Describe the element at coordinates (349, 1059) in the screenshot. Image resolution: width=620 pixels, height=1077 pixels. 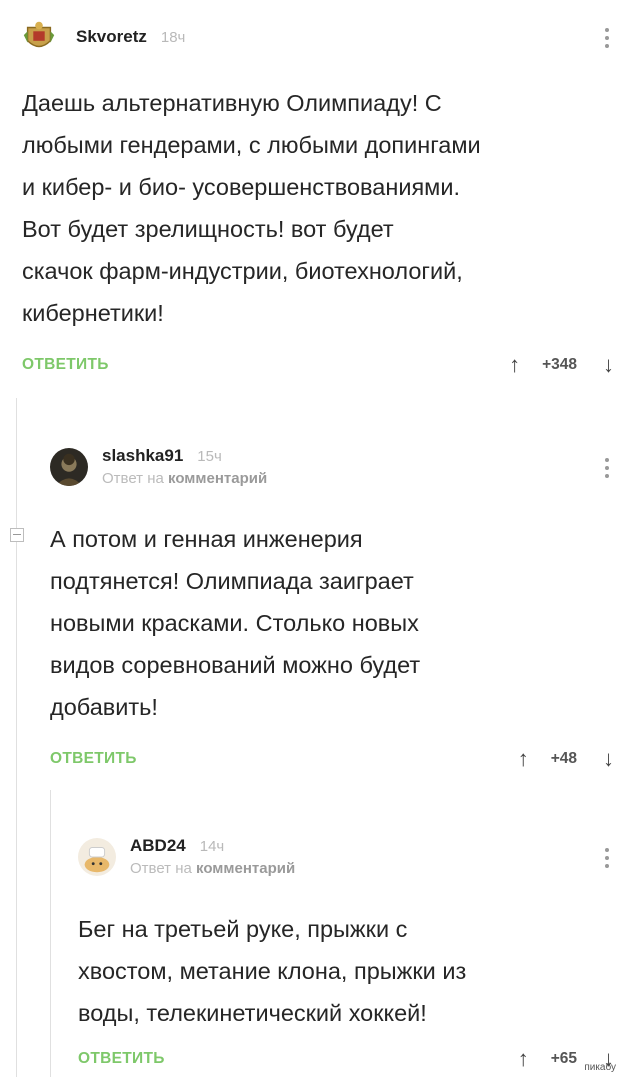
I see `comment-actions: ОТВЕТИТЬ ↑ +65 ↓` at that location.